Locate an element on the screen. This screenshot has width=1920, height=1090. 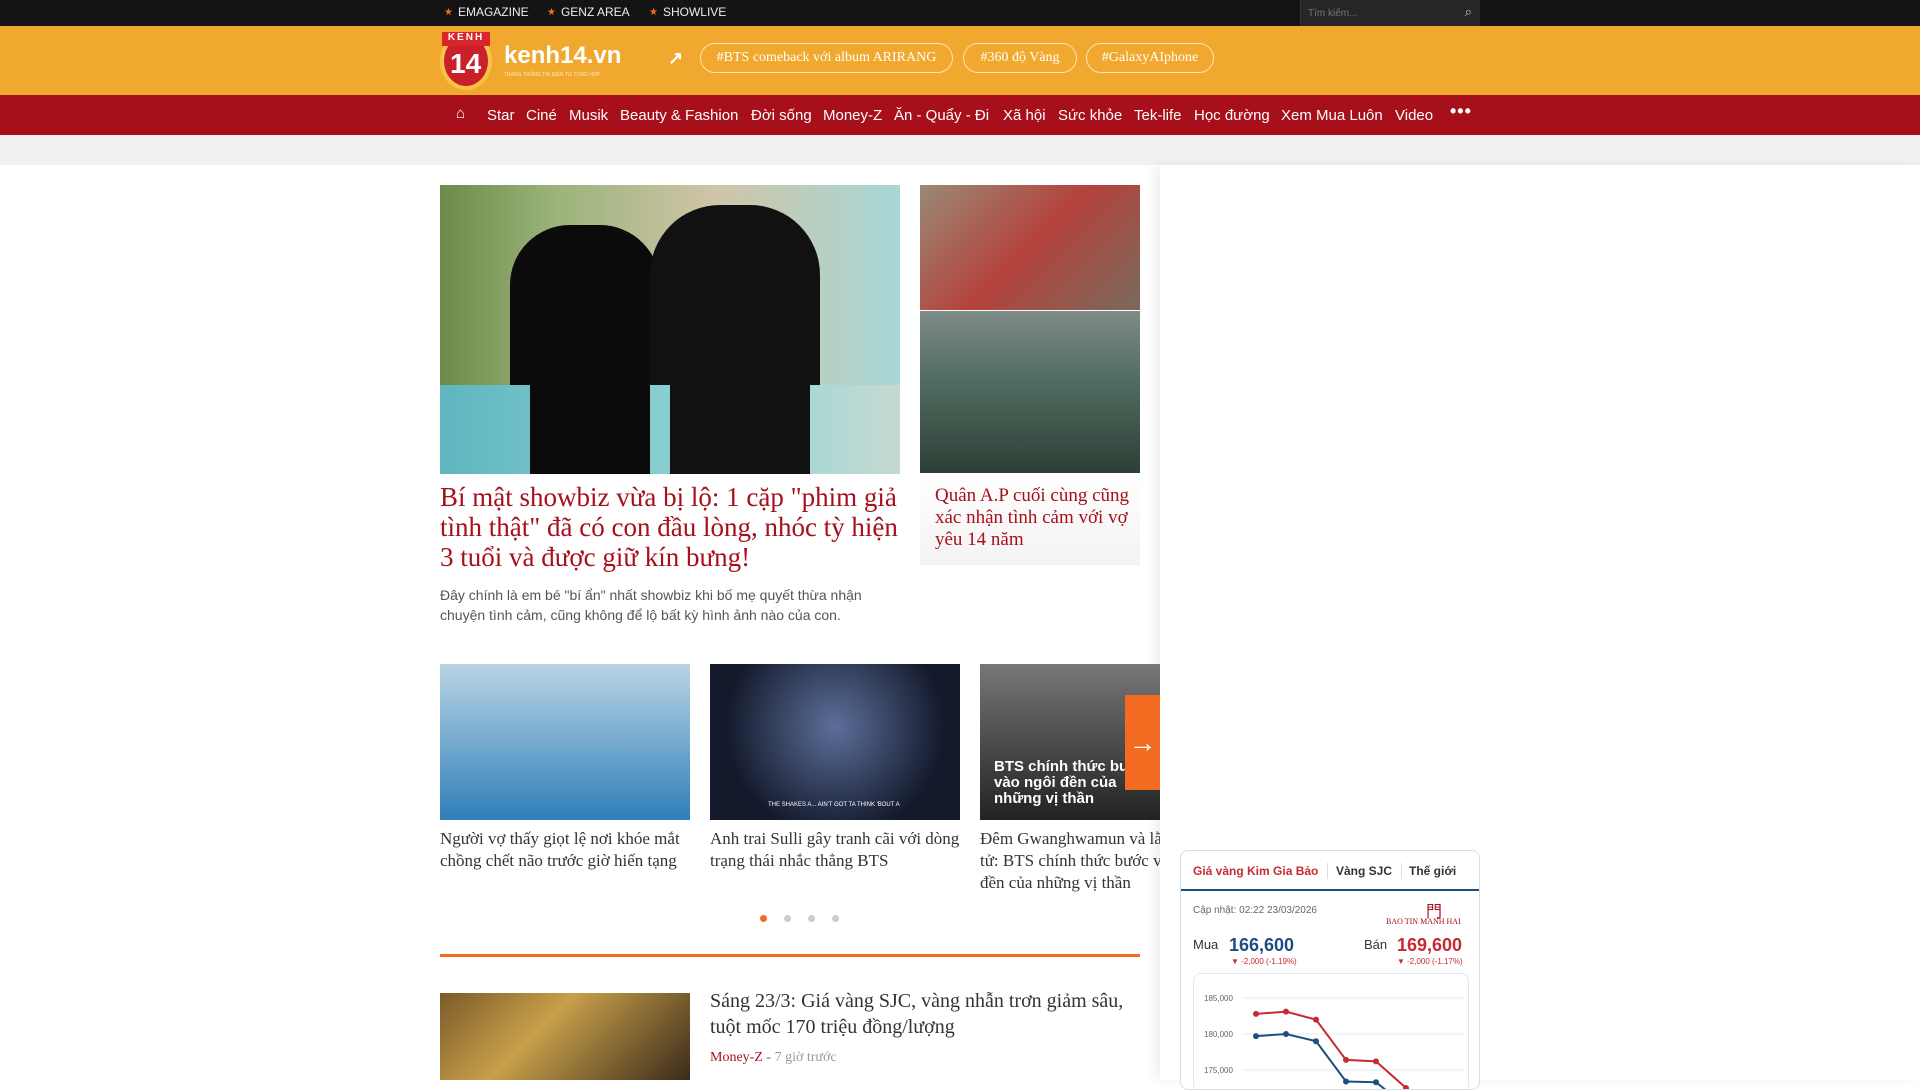
gold-tab-kimgiabao: Giá vàng Kim Gia Bảo is located at coordinates (1255, 871).